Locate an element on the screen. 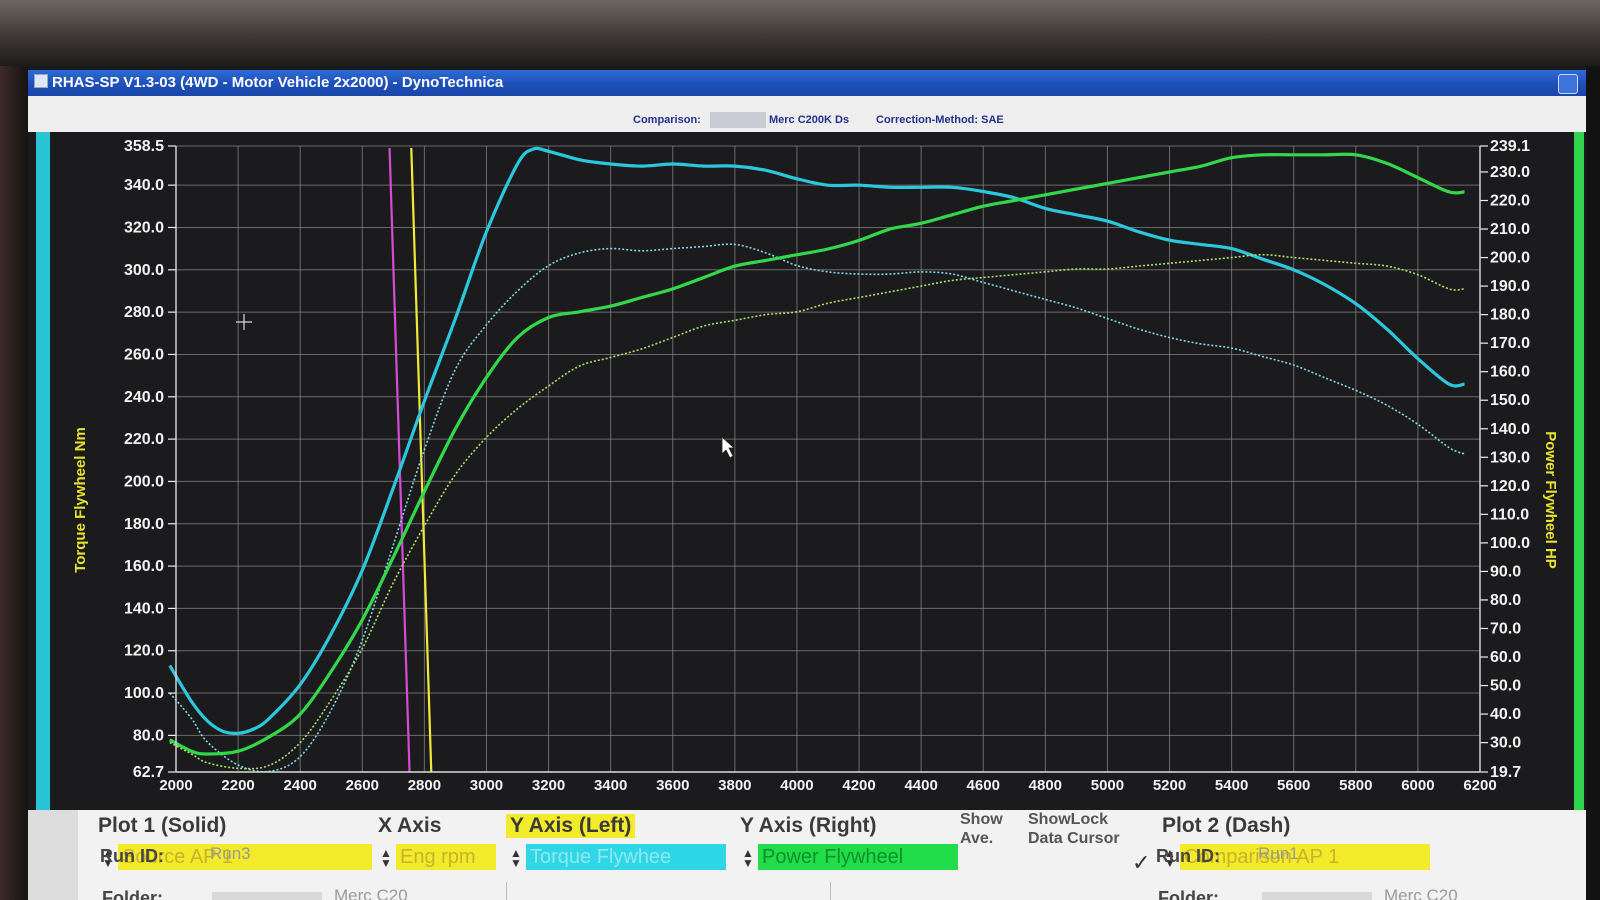 This screenshot has width=1600, height=900. y-right-tick-label: 200.0 is located at coordinates (1510, 258).